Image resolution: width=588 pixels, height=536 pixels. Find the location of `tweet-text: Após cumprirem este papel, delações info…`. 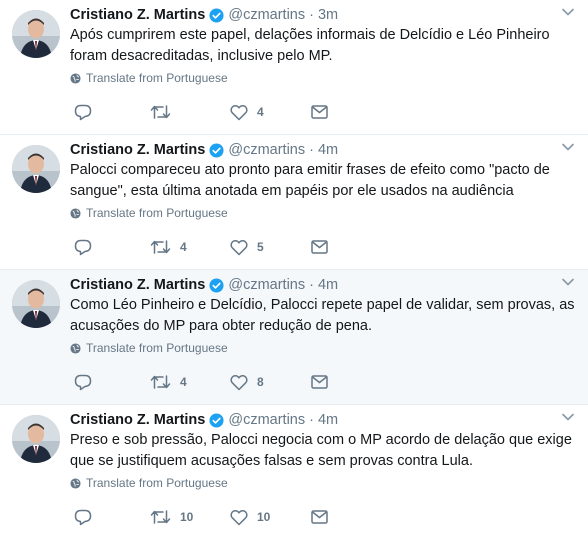

tweet-text: Após cumprirem este papel, delações info… is located at coordinates (310, 45).